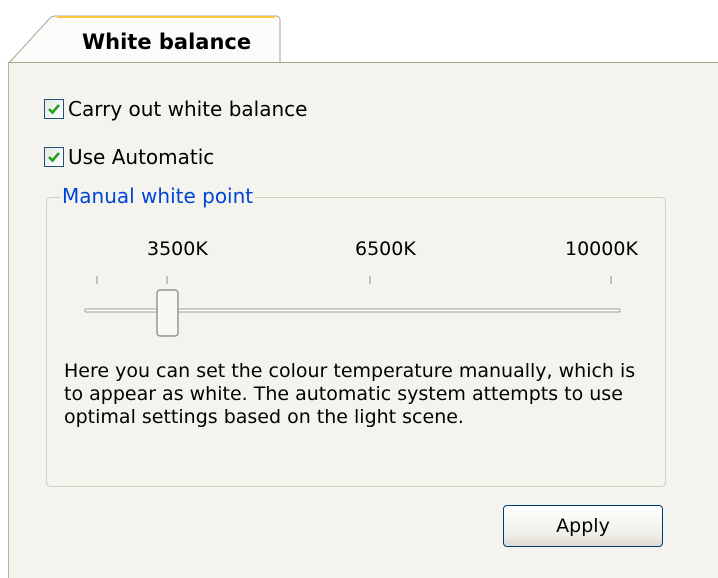 This screenshot has height=578, width=718. What do you see at coordinates (601, 249) in the screenshot?
I see `tick-label-10000k: 10000K` at bounding box center [601, 249].